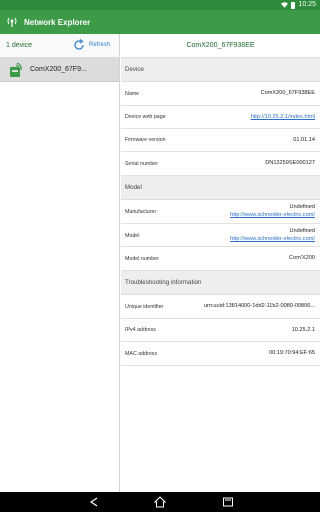 The width and height of the screenshot is (320, 512). Describe the element at coordinates (145, 140) in the screenshot. I see `row-firmware-label: Firmware version` at that location.